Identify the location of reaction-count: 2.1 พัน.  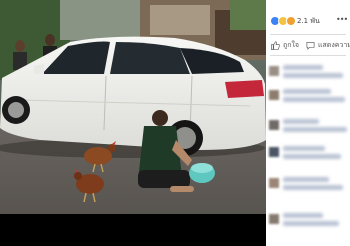
(308, 21).